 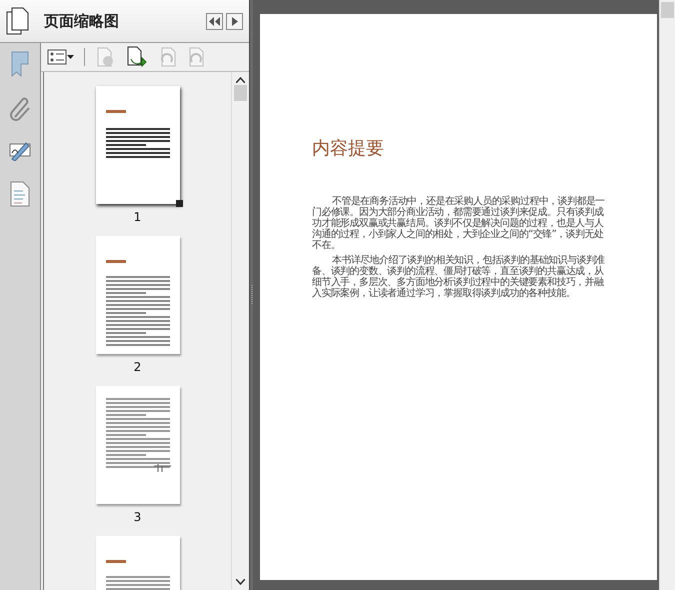 I want to click on caret-icon, so click(x=70, y=57).